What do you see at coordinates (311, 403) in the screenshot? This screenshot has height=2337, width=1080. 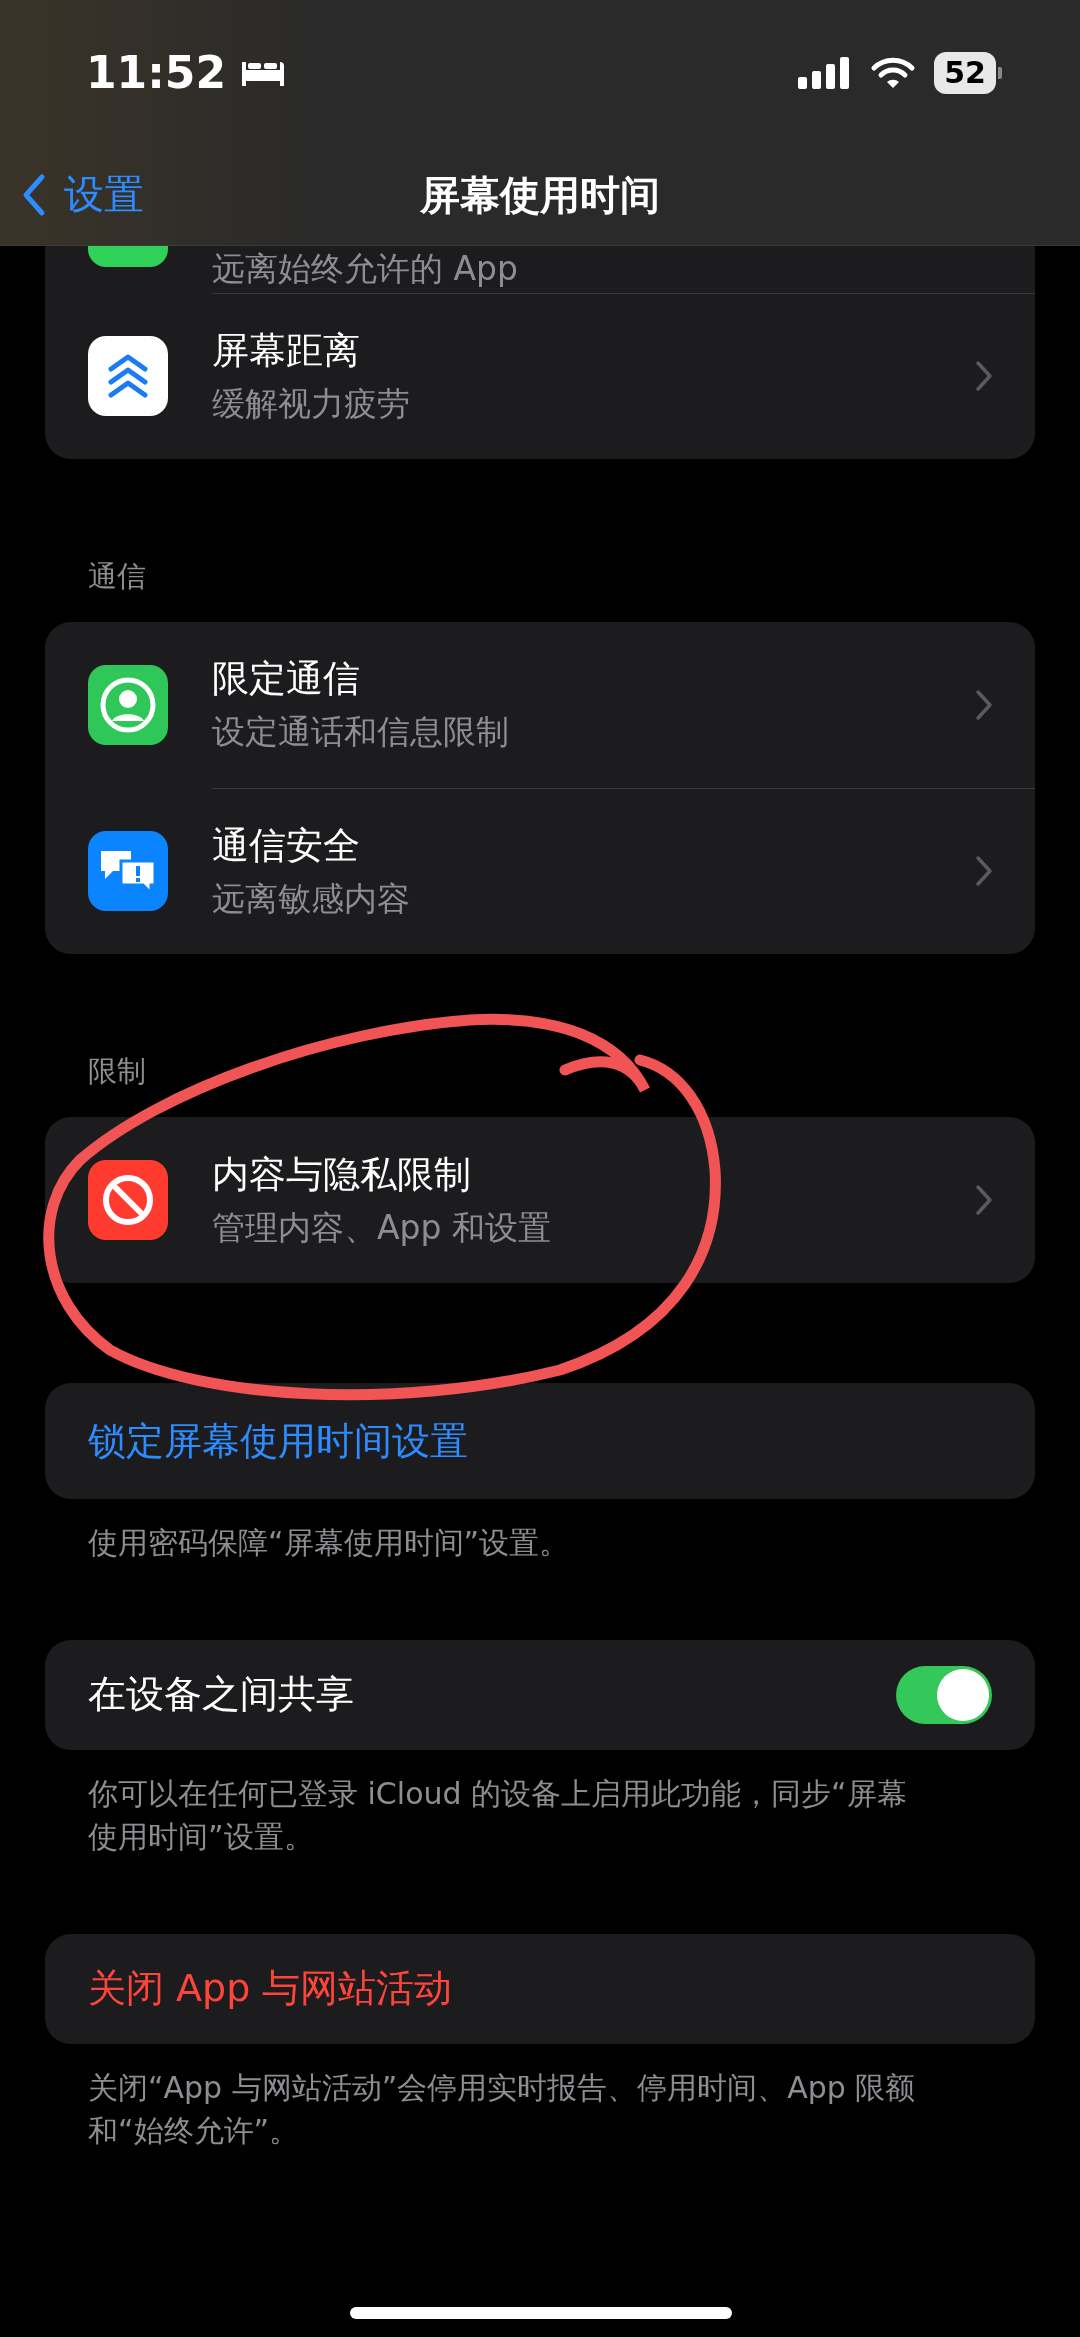 I see `row-subtitle: 缓解视力疲劳` at bounding box center [311, 403].